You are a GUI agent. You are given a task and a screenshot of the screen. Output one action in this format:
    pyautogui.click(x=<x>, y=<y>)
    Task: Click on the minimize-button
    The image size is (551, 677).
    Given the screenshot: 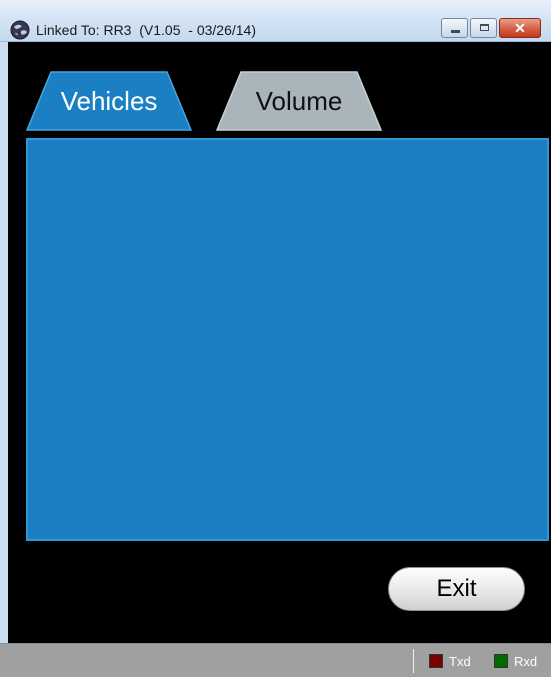 What is the action you would take?
    pyautogui.click(x=454, y=28)
    